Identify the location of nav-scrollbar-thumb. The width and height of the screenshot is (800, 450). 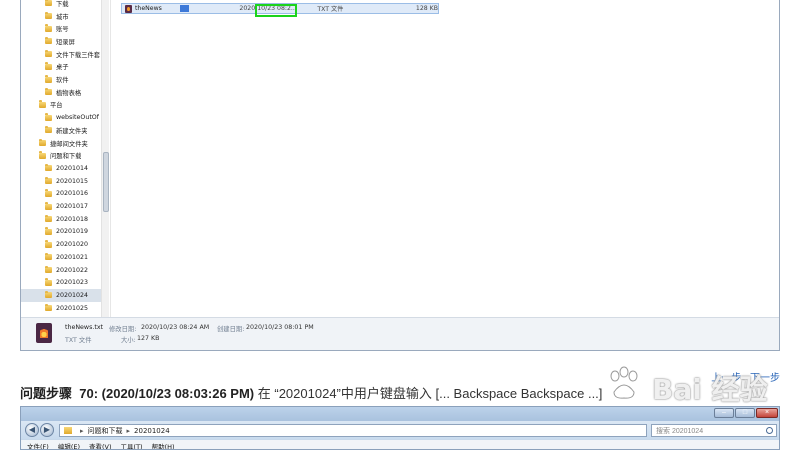
(106, 182).